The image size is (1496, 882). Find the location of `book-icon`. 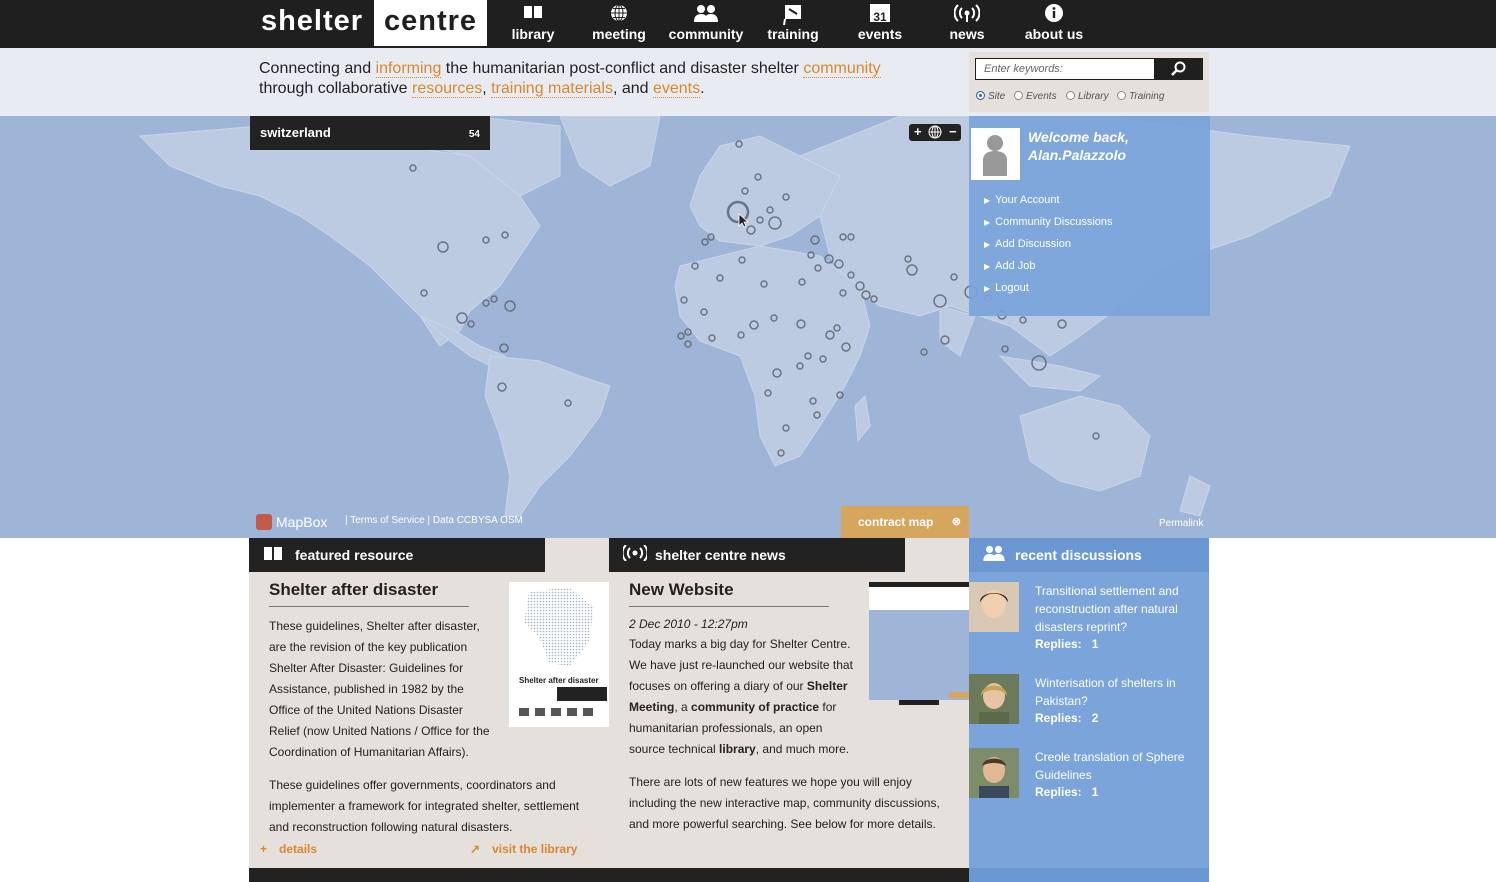

book-icon is located at coordinates (533, 13).